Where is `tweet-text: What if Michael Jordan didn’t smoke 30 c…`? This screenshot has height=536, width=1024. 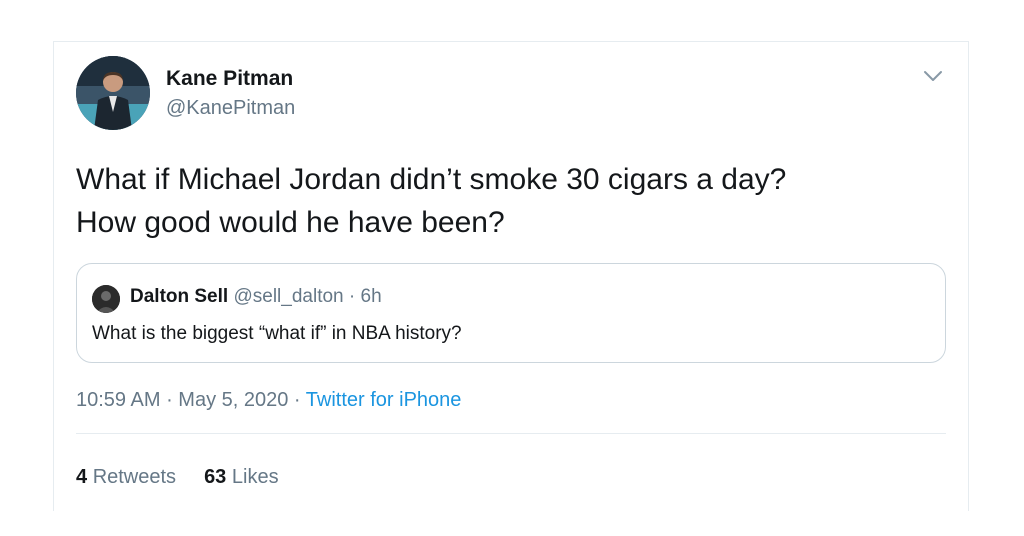
tweet-text: What if Michael Jordan didn’t smoke 30 c… is located at coordinates (511, 201).